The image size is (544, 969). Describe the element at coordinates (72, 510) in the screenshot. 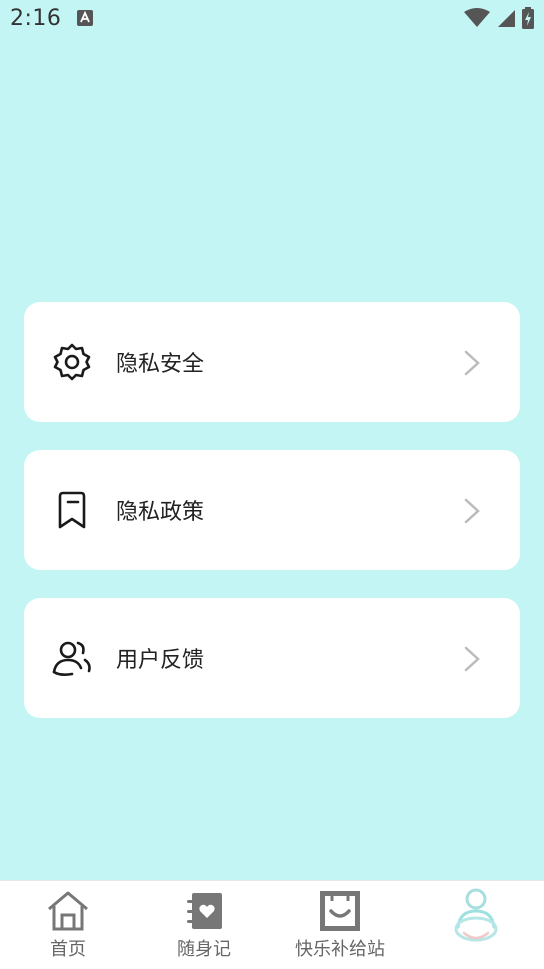

I see `bookmark-icon` at that location.